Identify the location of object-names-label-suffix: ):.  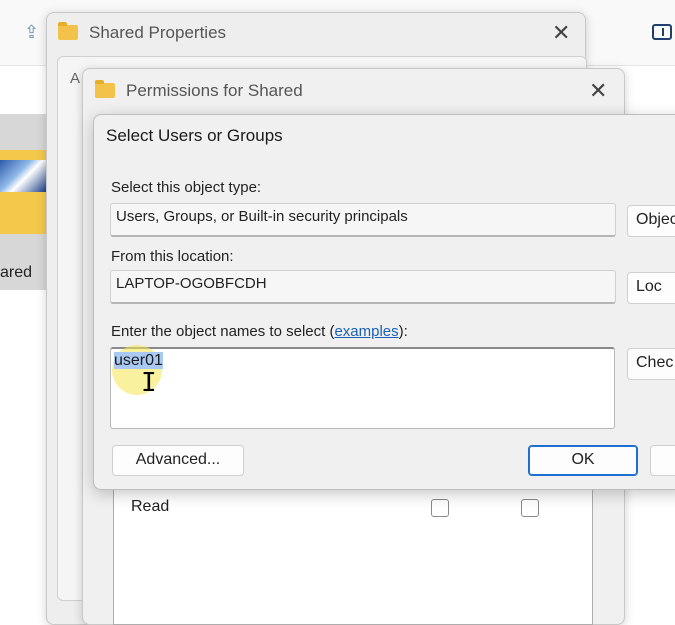
(403, 331).